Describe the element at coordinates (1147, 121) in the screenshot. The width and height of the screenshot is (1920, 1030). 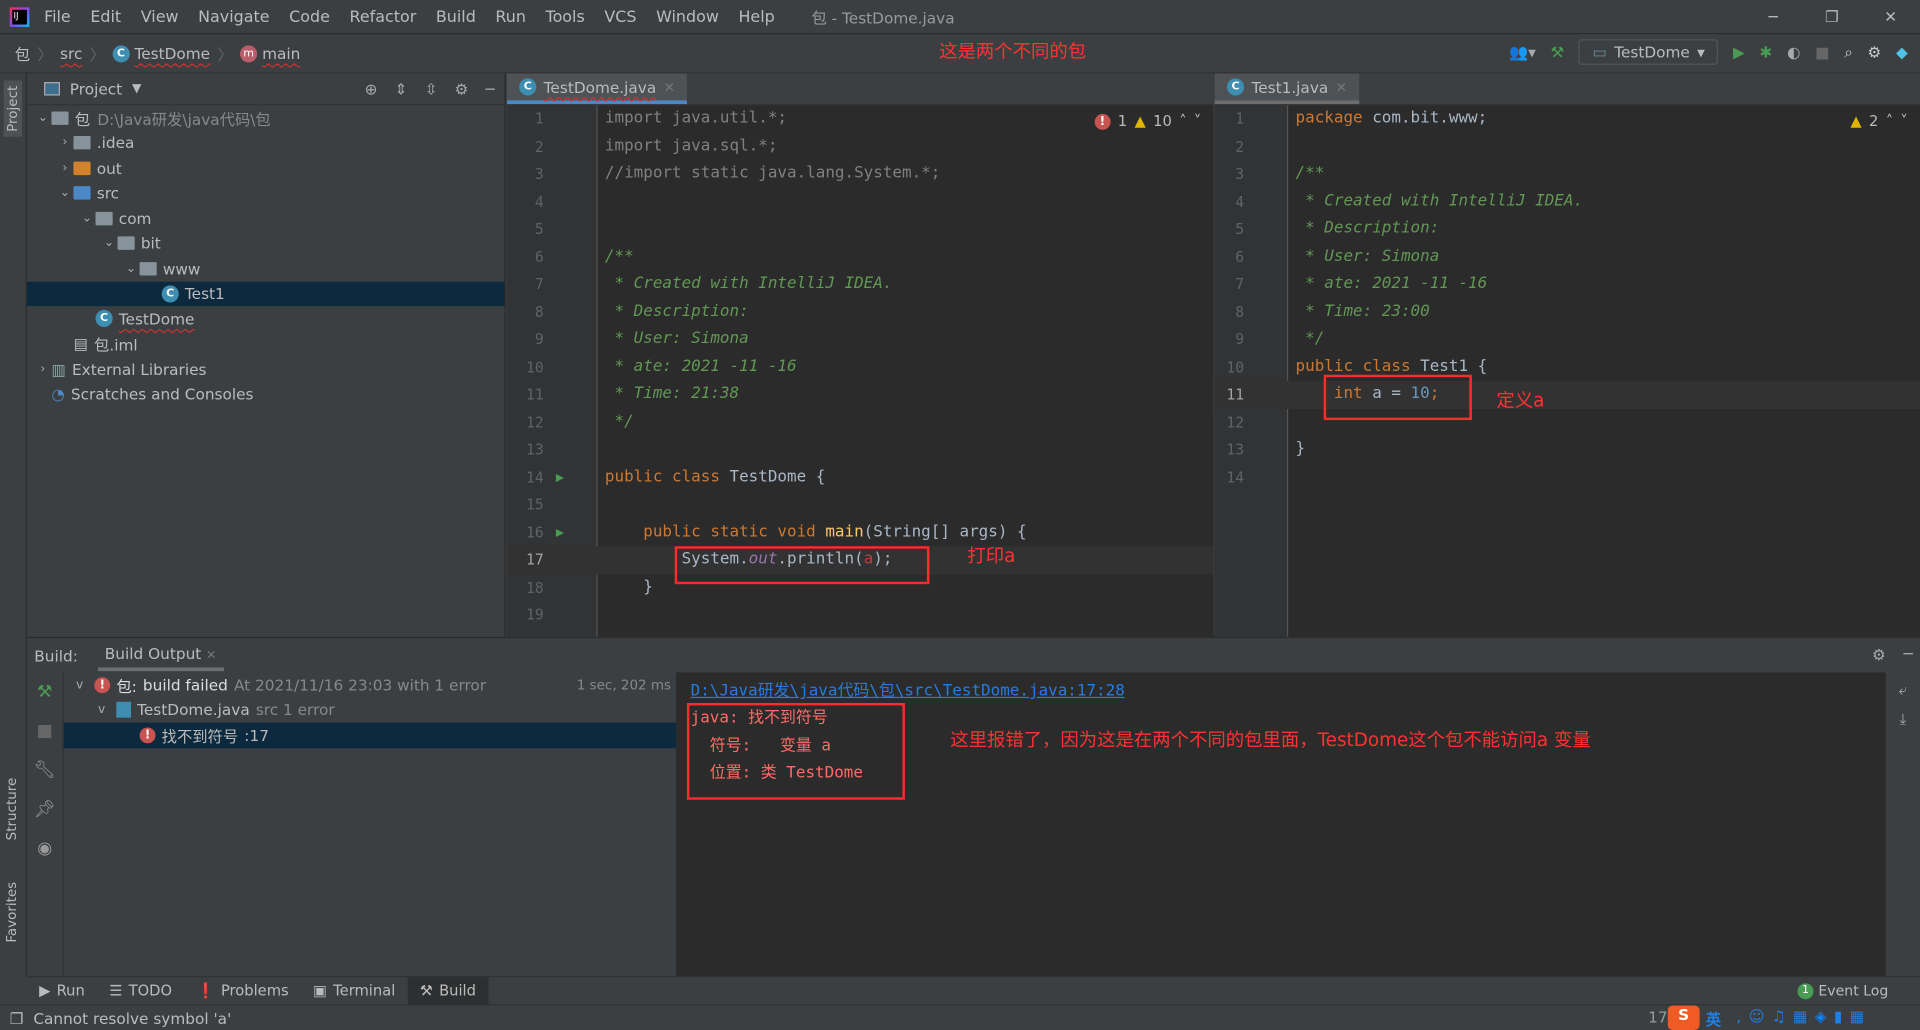
I see `inspection-widget: ! 1 ▲ 10 ˄ ˅` at that location.